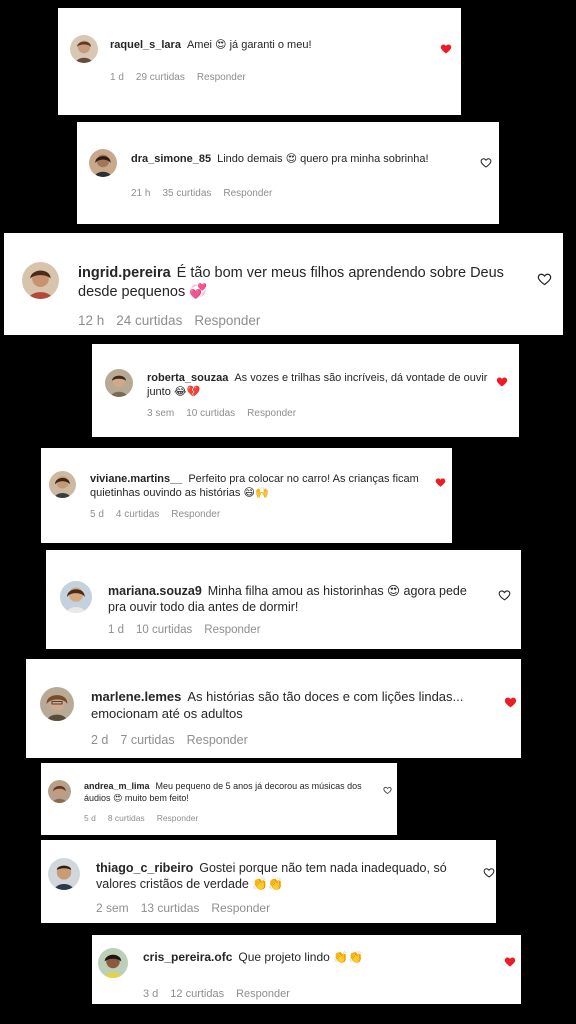 The width and height of the screenshot is (576, 1024). Describe the element at coordinates (147, 740) in the screenshot. I see `likes-count: 7 curtidas` at that location.